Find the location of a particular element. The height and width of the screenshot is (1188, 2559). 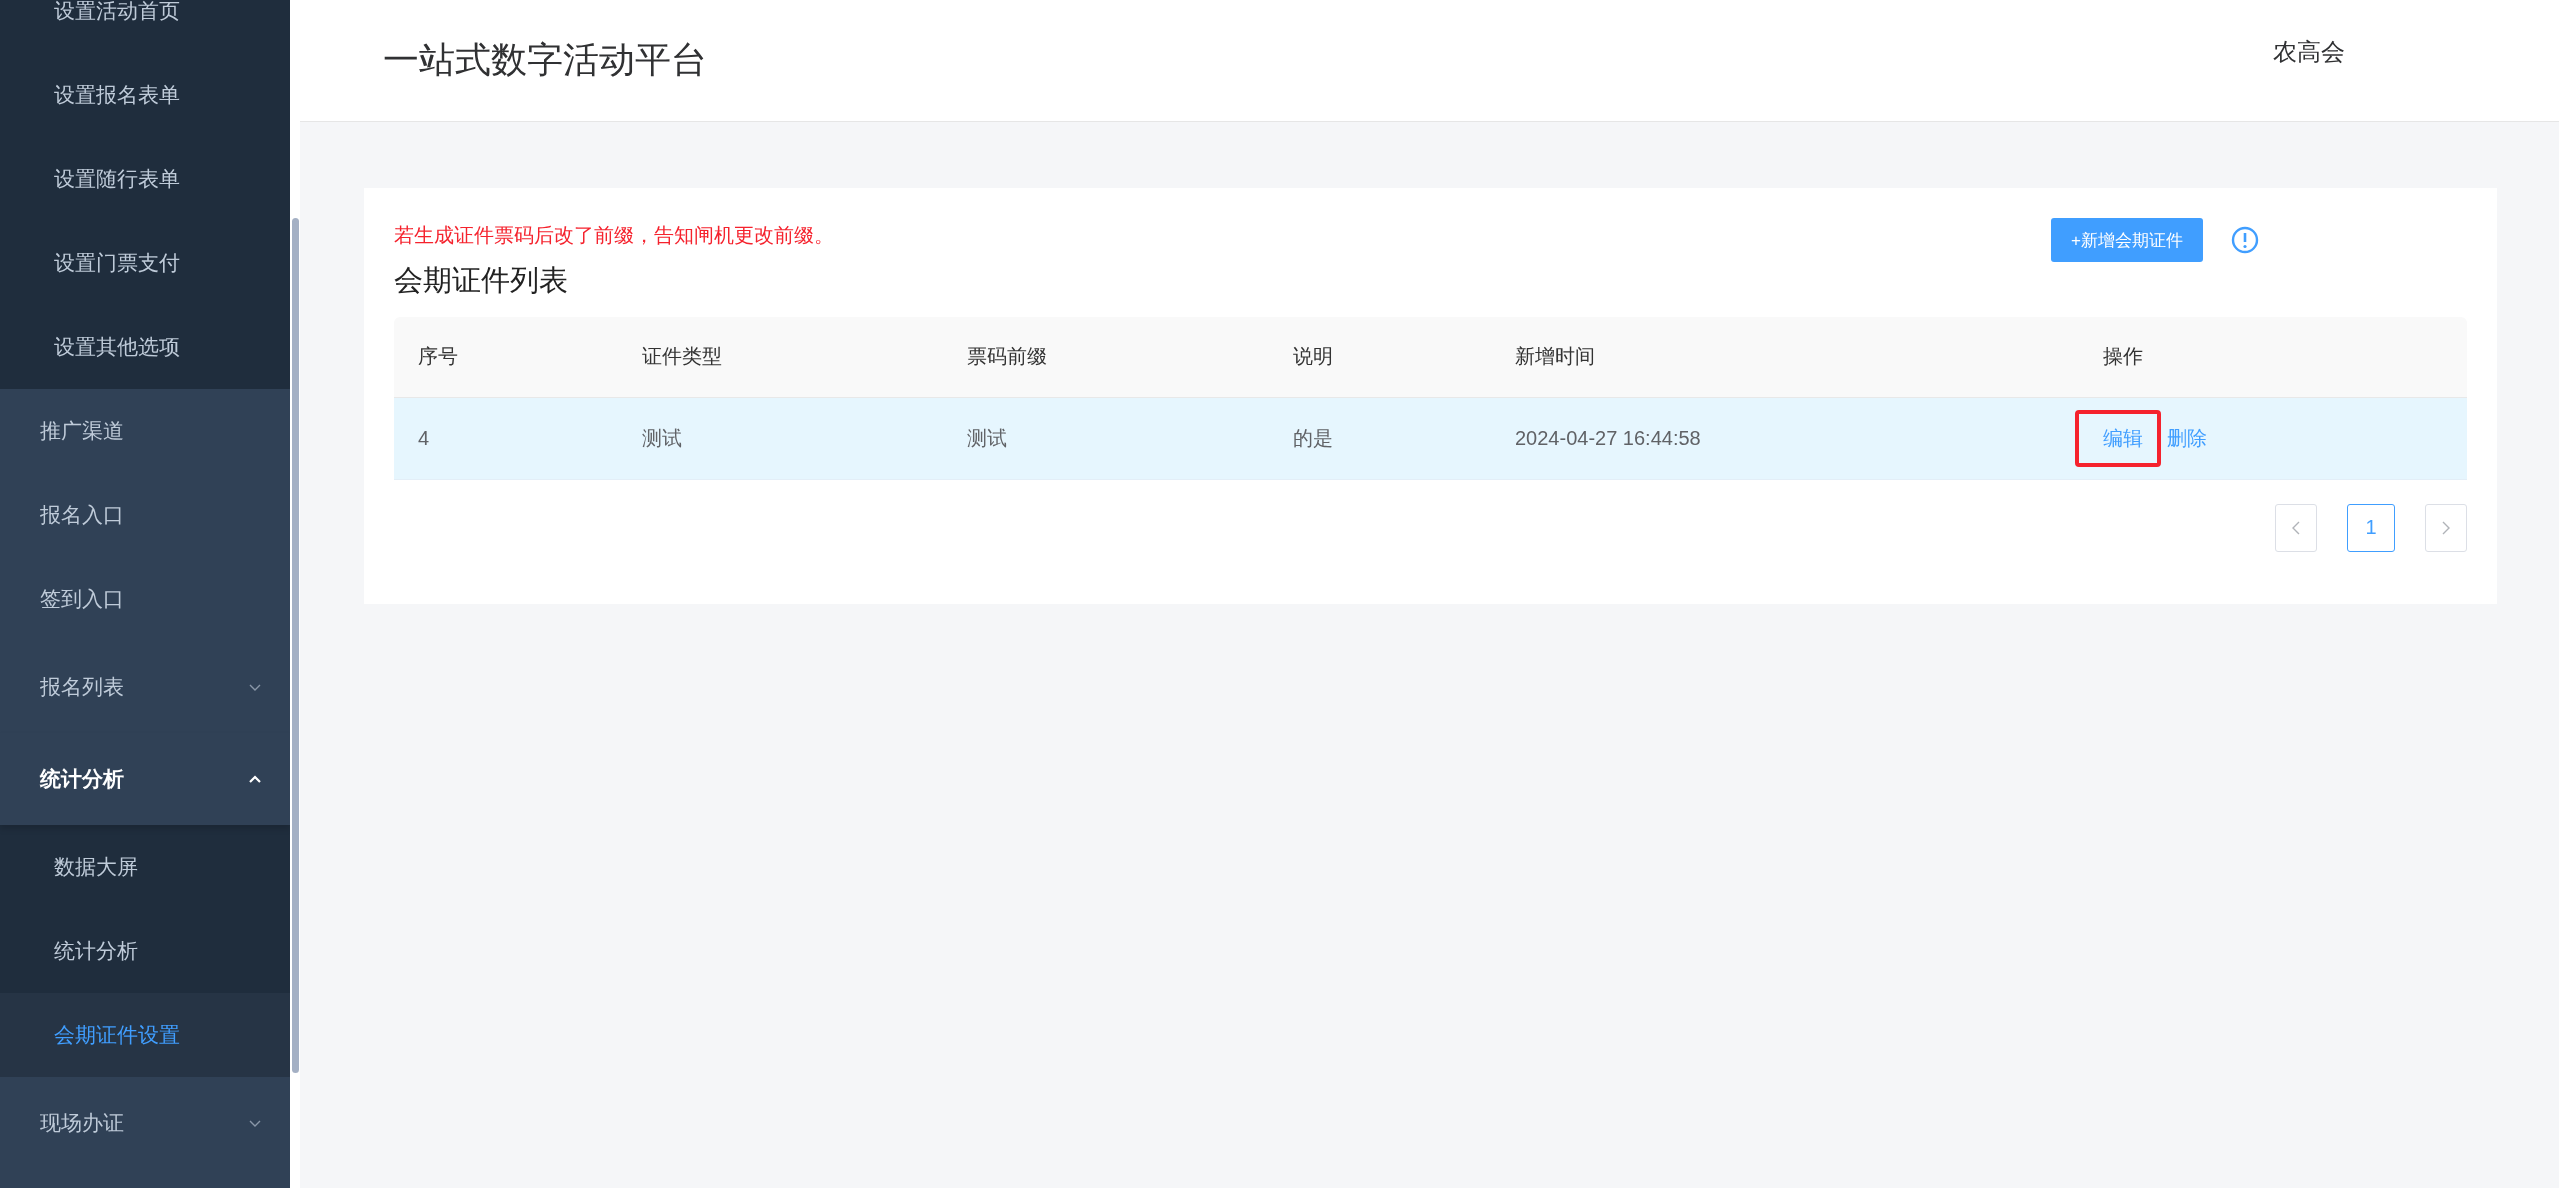

menu-item: 设置门票支付 is located at coordinates (145, 263).